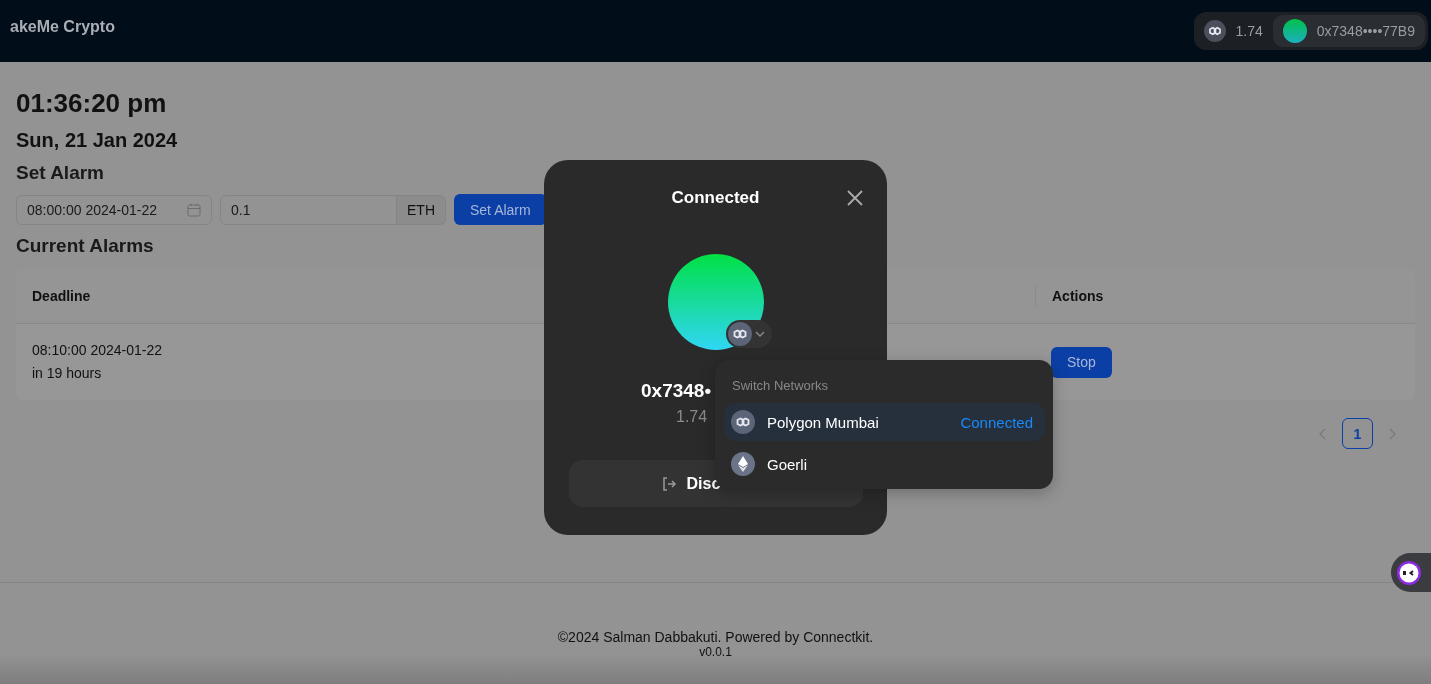  What do you see at coordinates (194, 209) in the screenshot?
I see `calendar-icon` at bounding box center [194, 209].